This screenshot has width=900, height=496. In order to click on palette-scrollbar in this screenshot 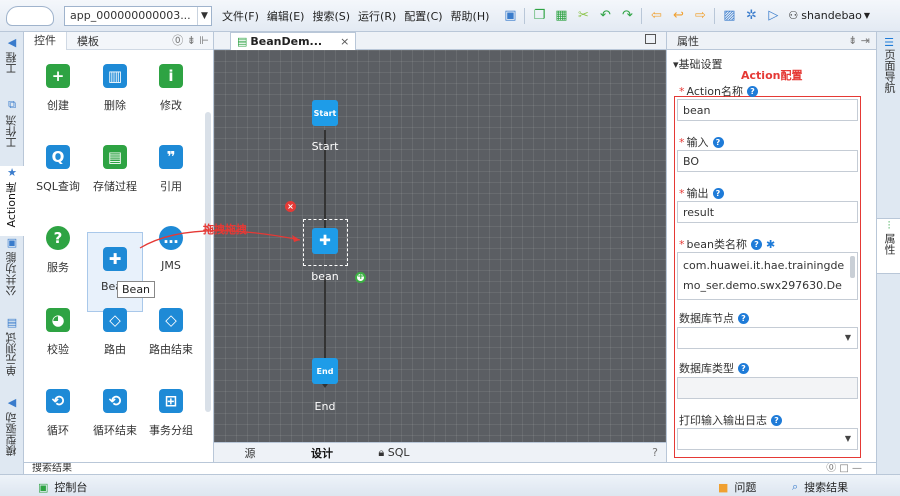, I will do `click(208, 262)`.